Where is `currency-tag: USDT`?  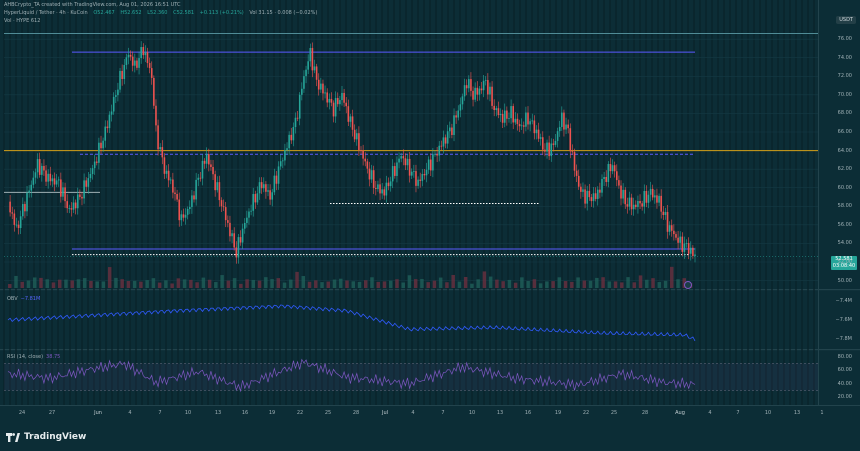
currency-tag: USDT is located at coordinates (846, 20).